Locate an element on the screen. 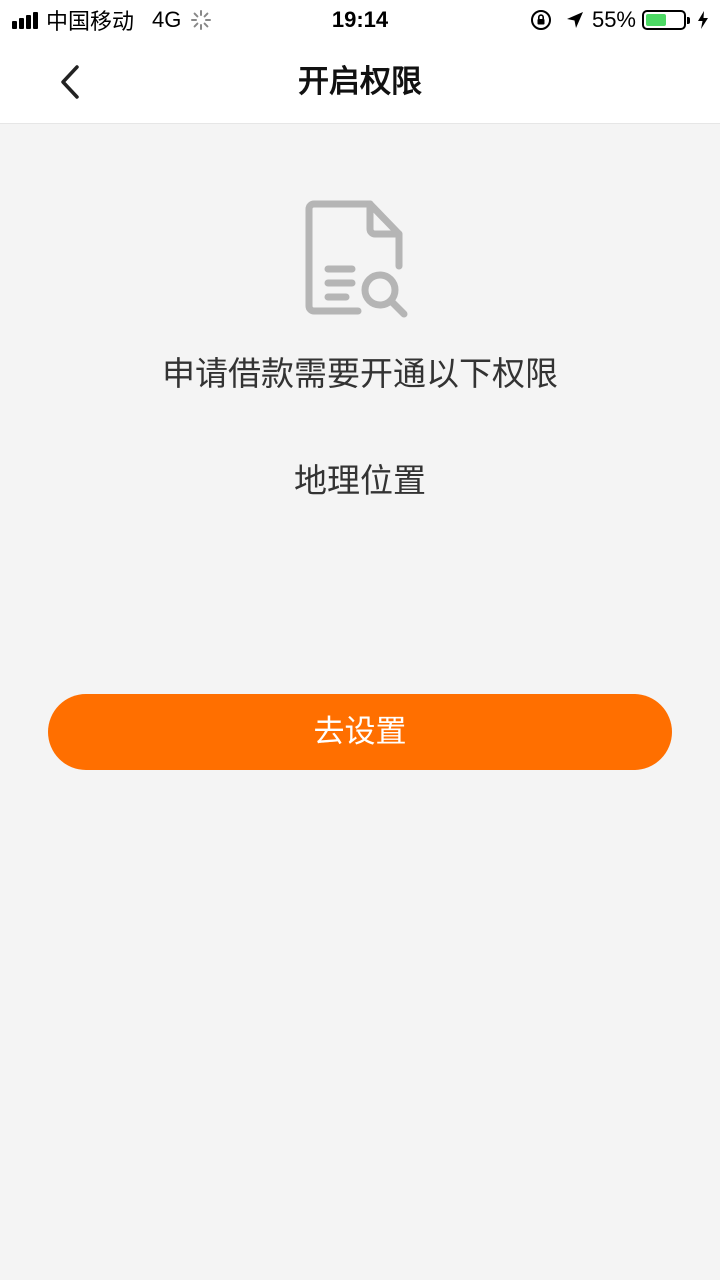  chevron-left-icon is located at coordinates (70, 82).